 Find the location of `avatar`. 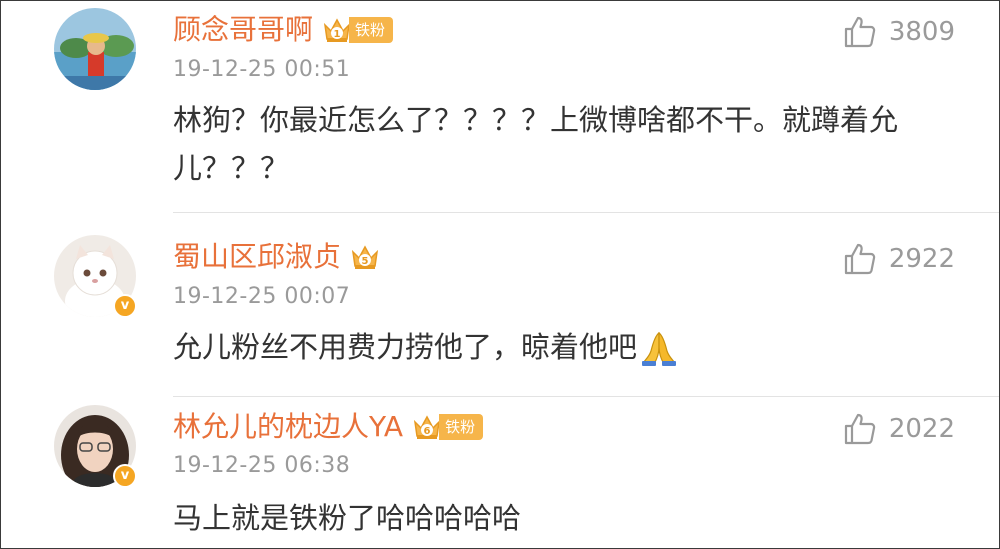

avatar is located at coordinates (95, 49).